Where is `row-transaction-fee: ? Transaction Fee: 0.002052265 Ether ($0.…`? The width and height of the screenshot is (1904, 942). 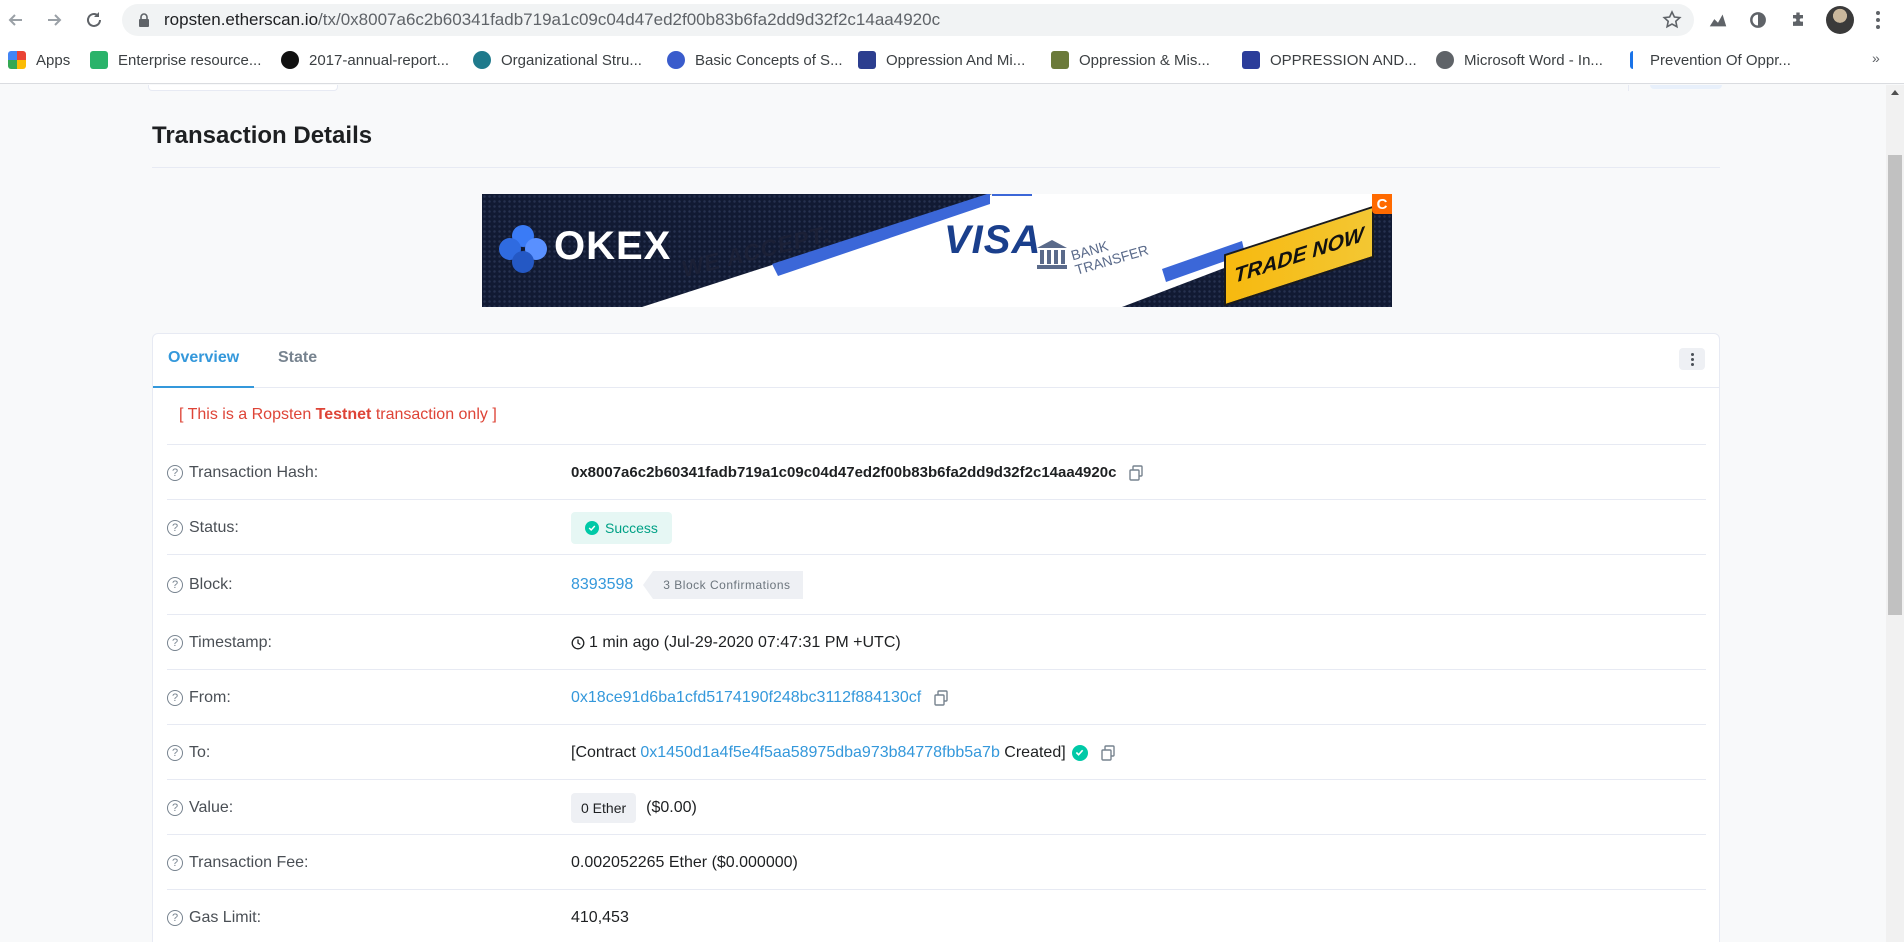 row-transaction-fee: ? Transaction Fee: 0.002052265 Ether ($0.… is located at coordinates (936, 861).